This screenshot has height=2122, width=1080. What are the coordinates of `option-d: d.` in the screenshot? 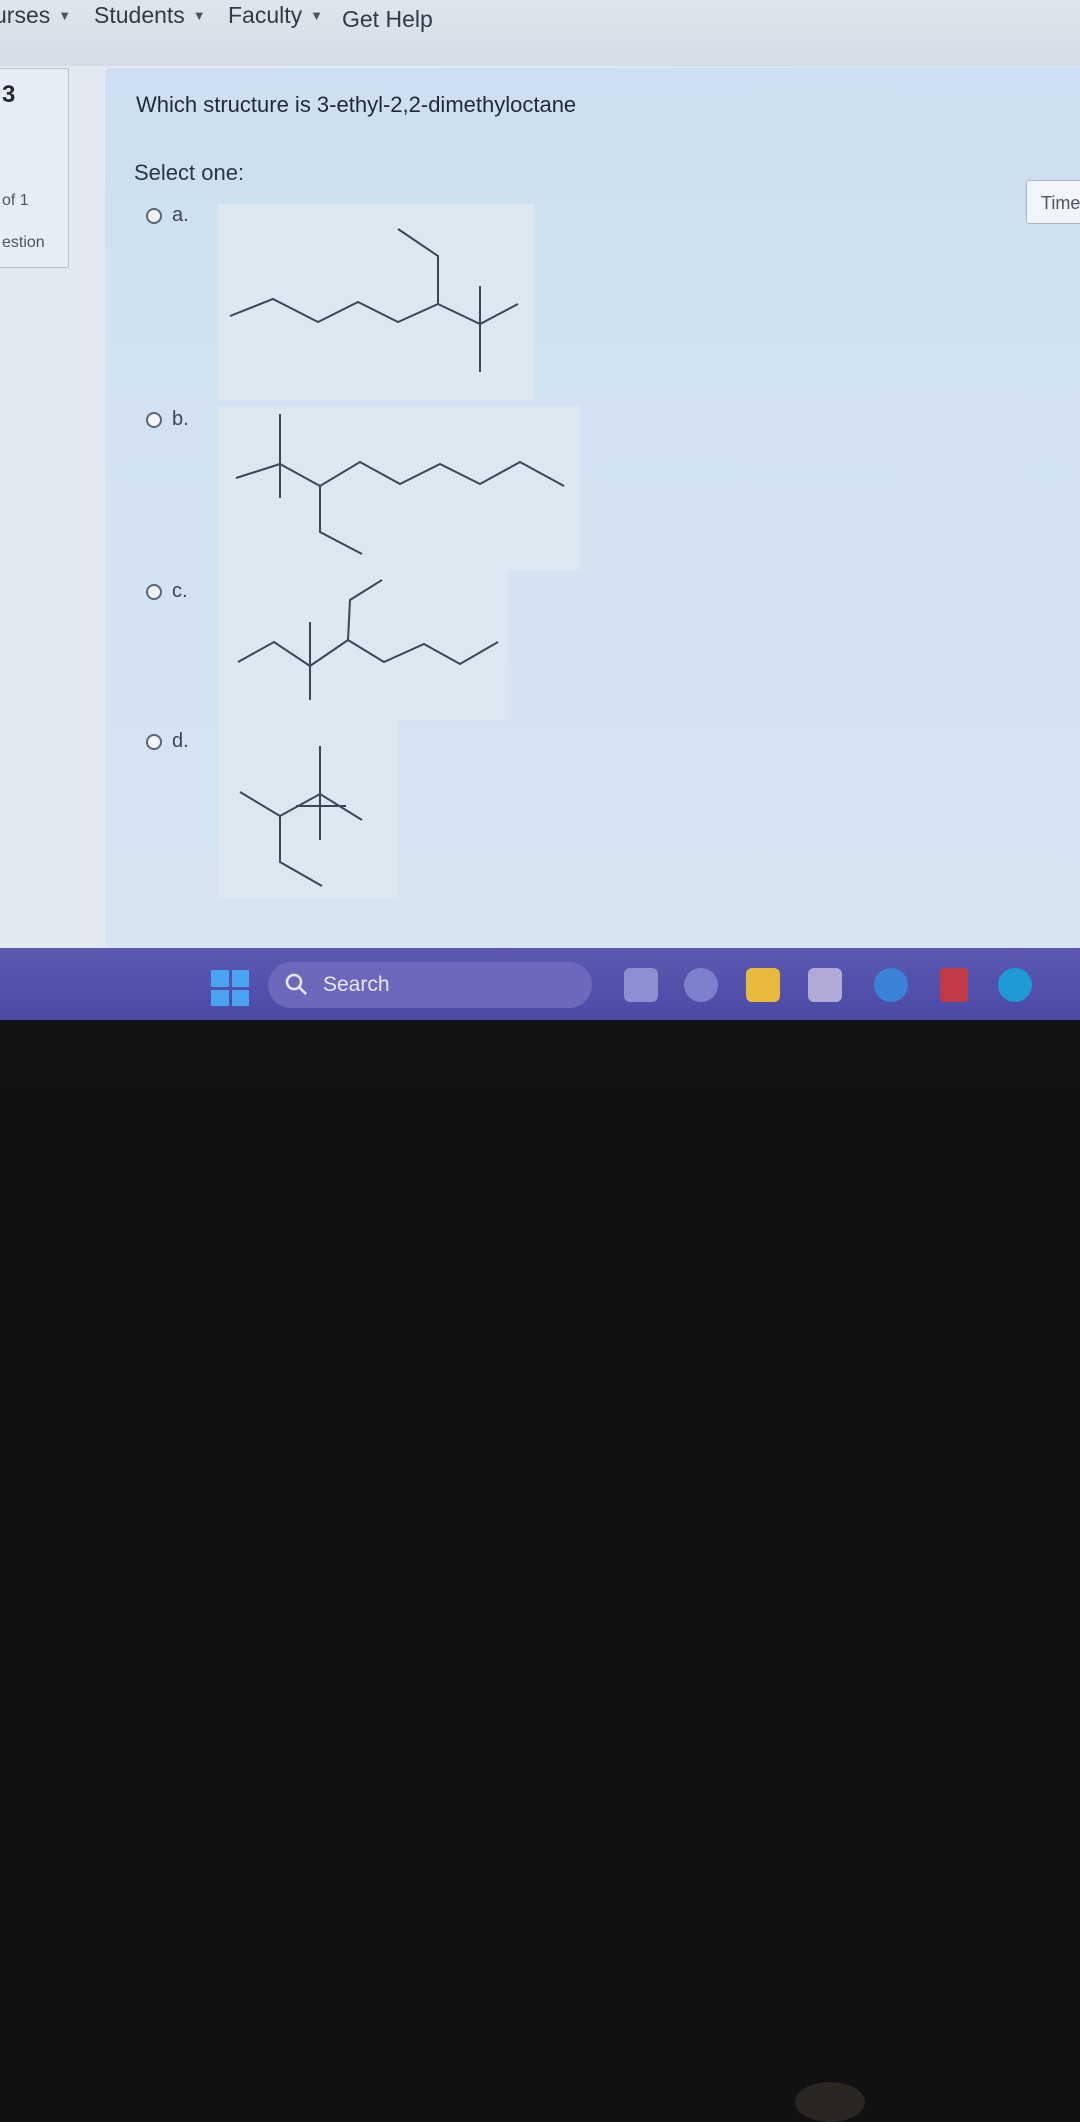 It's located at (167, 741).